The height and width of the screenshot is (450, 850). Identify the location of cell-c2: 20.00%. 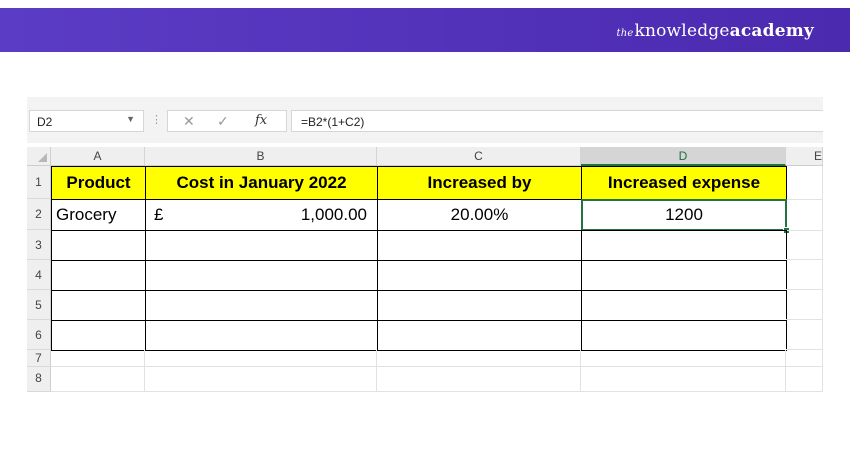
(479, 215).